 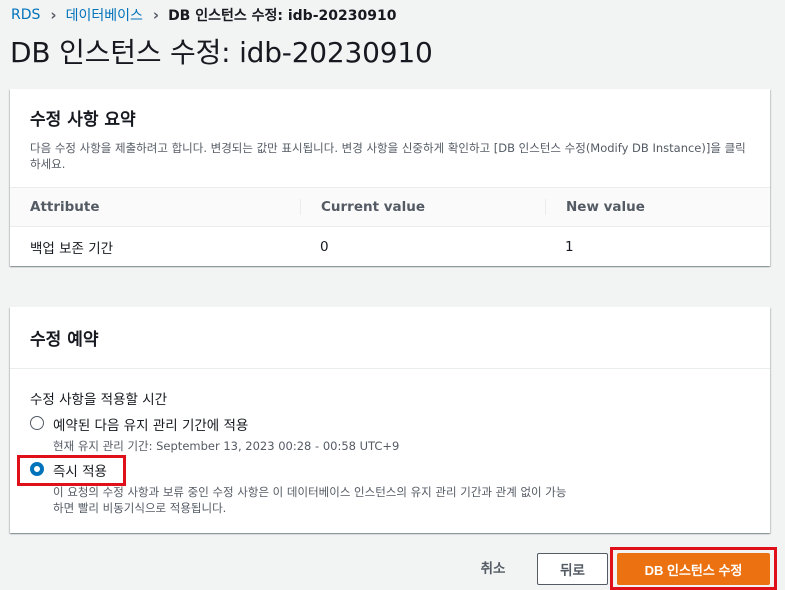 What do you see at coordinates (282, 16) in the screenshot?
I see `breadcrumb-current: DB 인스턴스 수정: idb-20230910` at bounding box center [282, 16].